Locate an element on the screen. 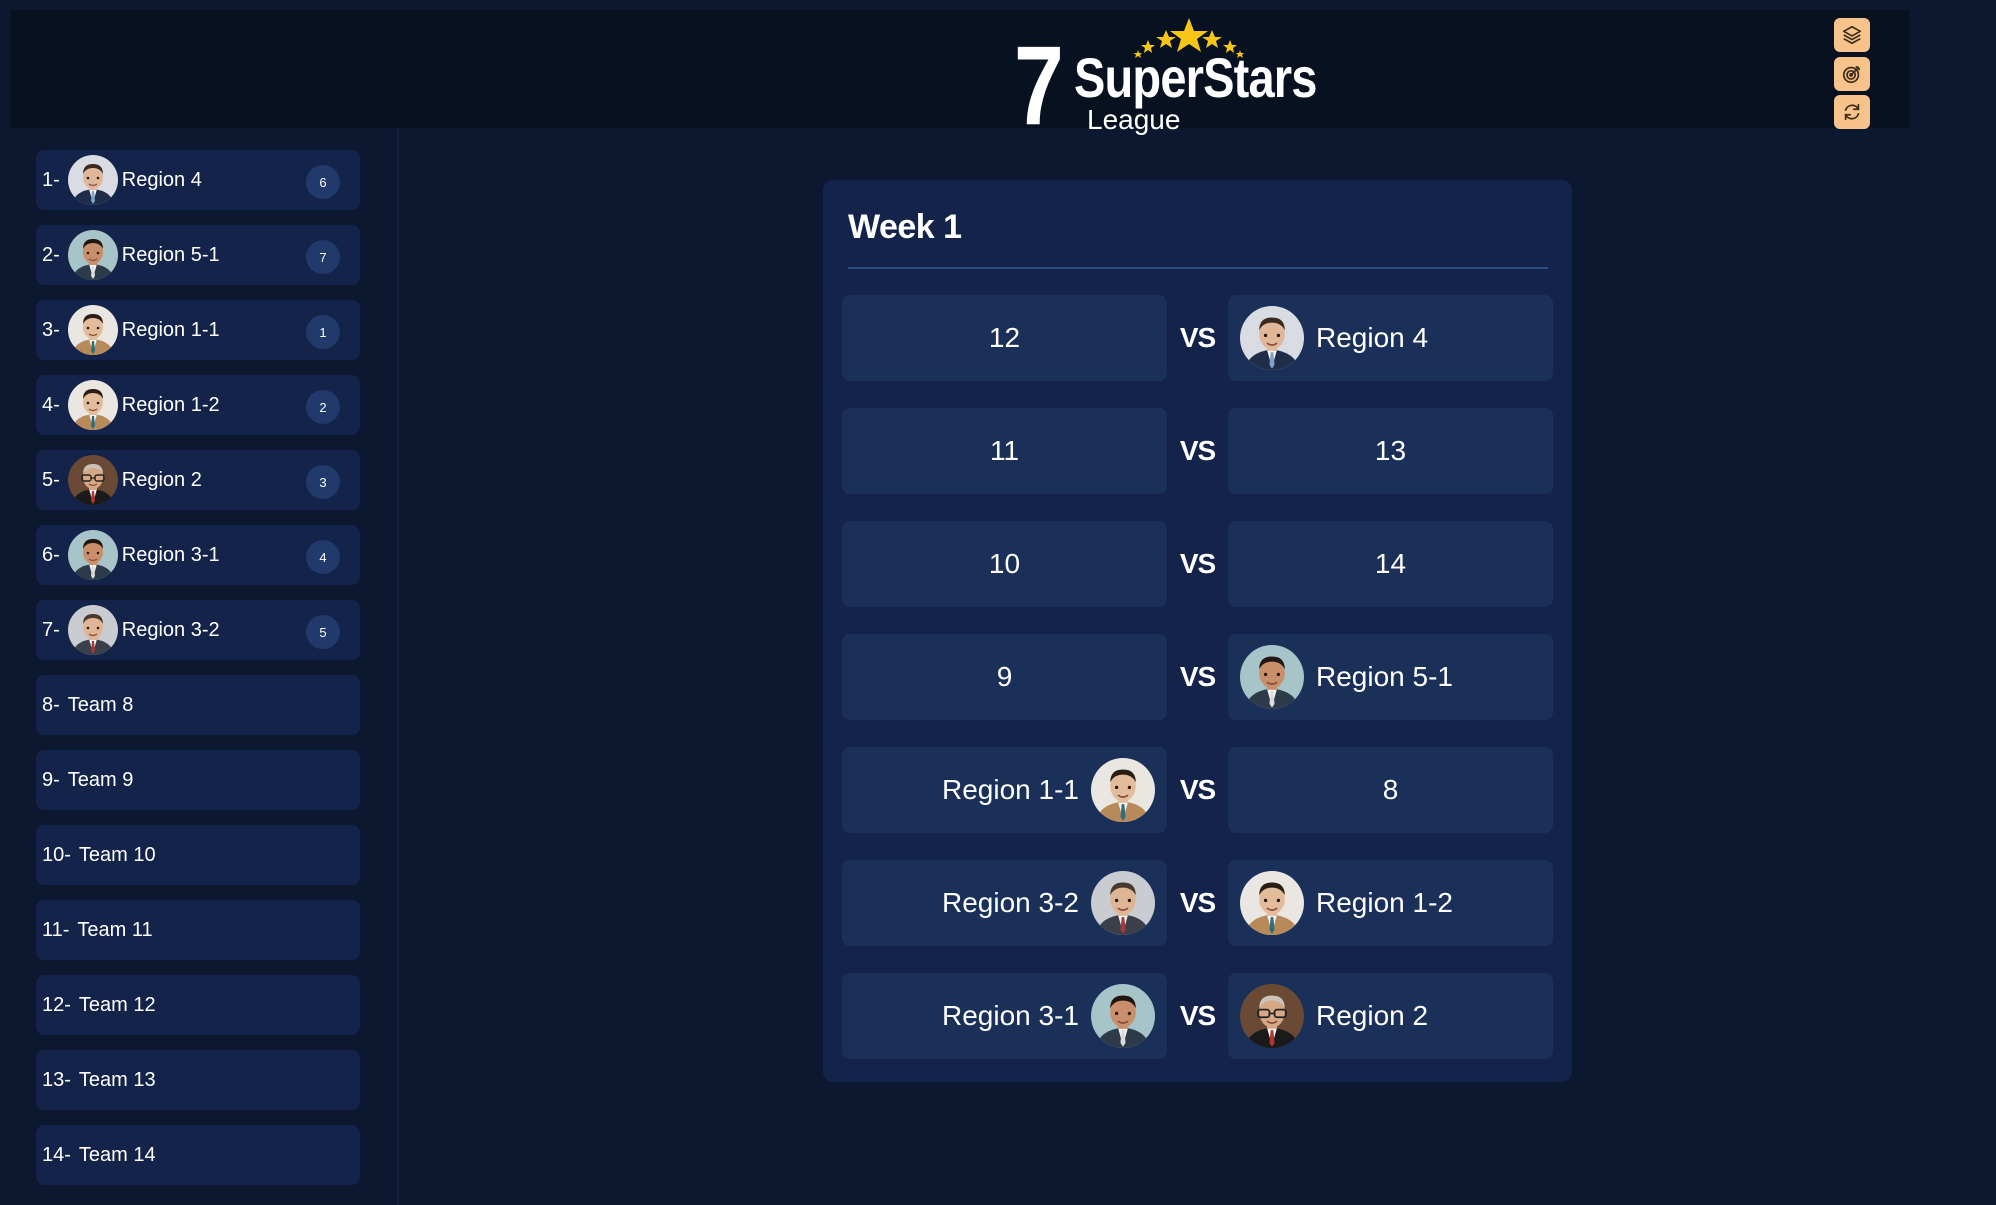 This screenshot has width=1996, height=1205. standing-rank: 13- is located at coordinates (56, 1079).